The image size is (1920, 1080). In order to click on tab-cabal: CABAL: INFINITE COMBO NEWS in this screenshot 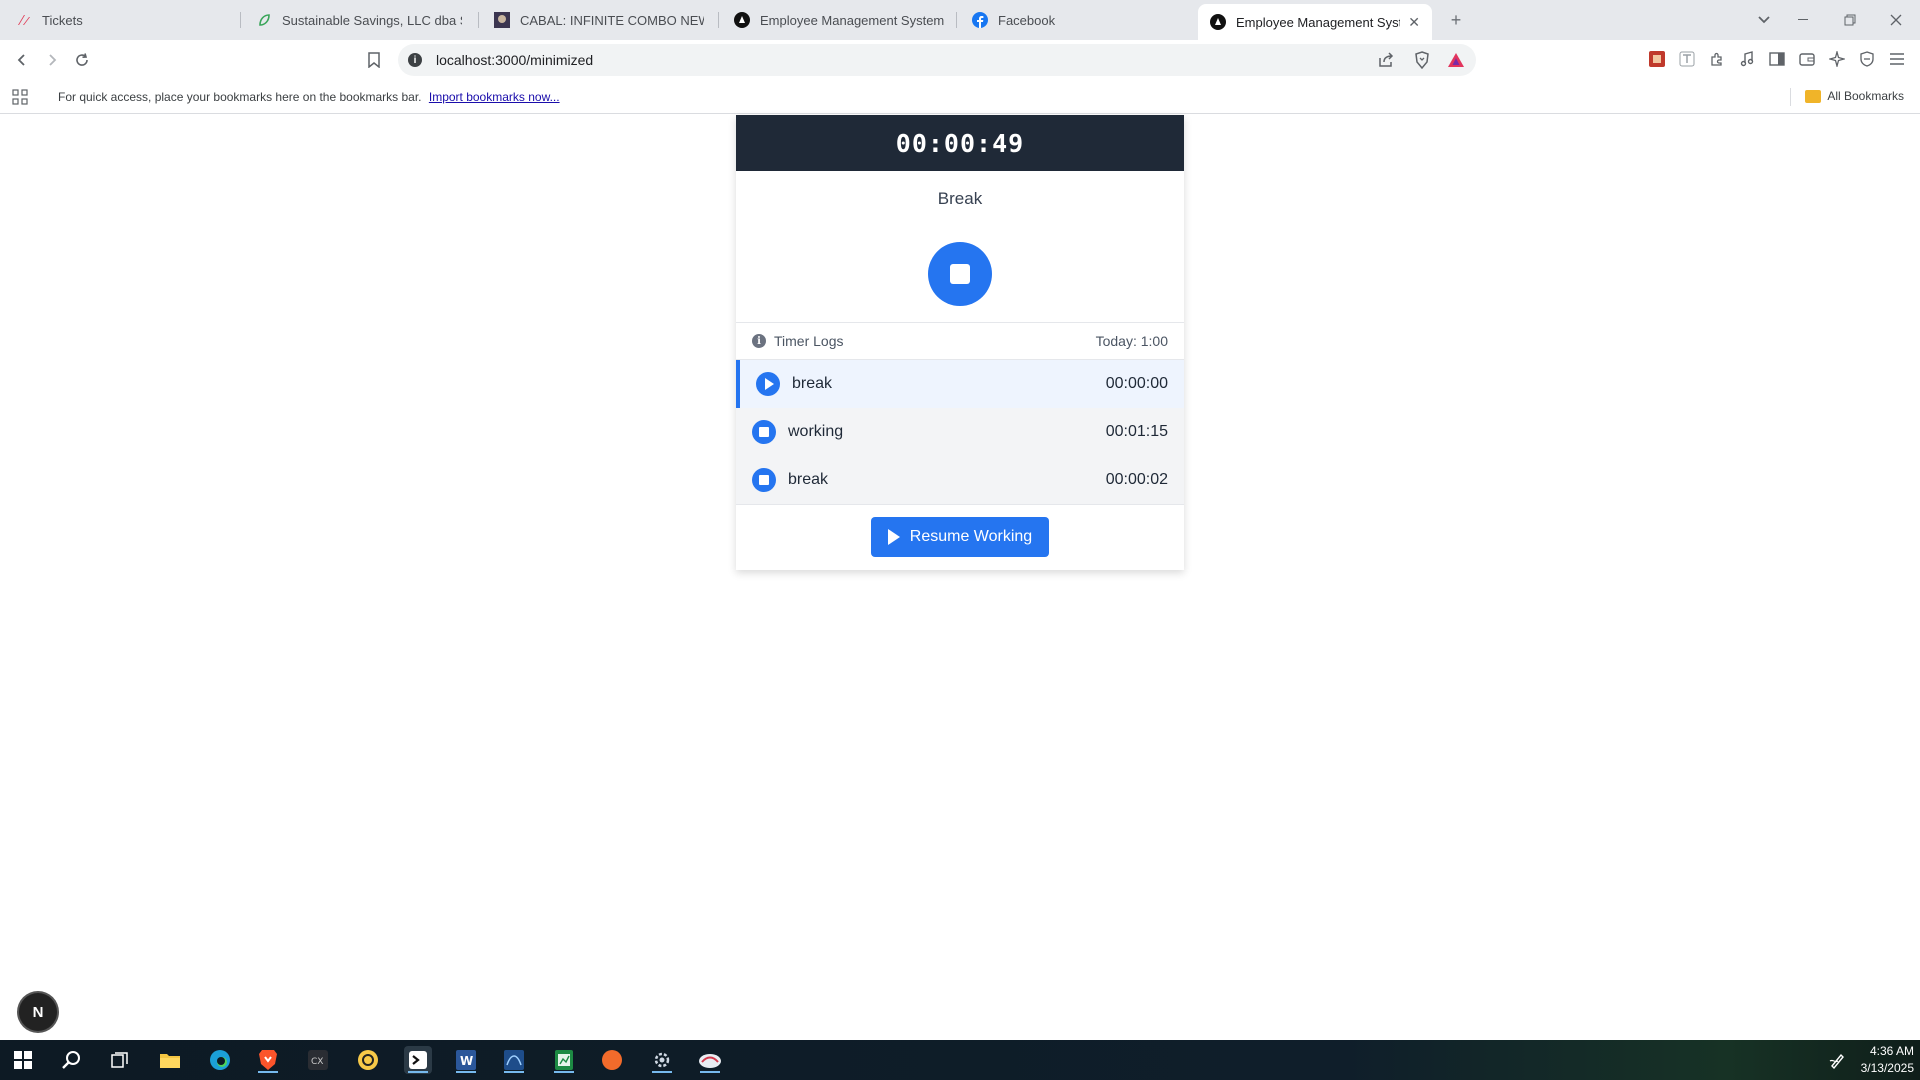, I will do `click(599, 20)`.